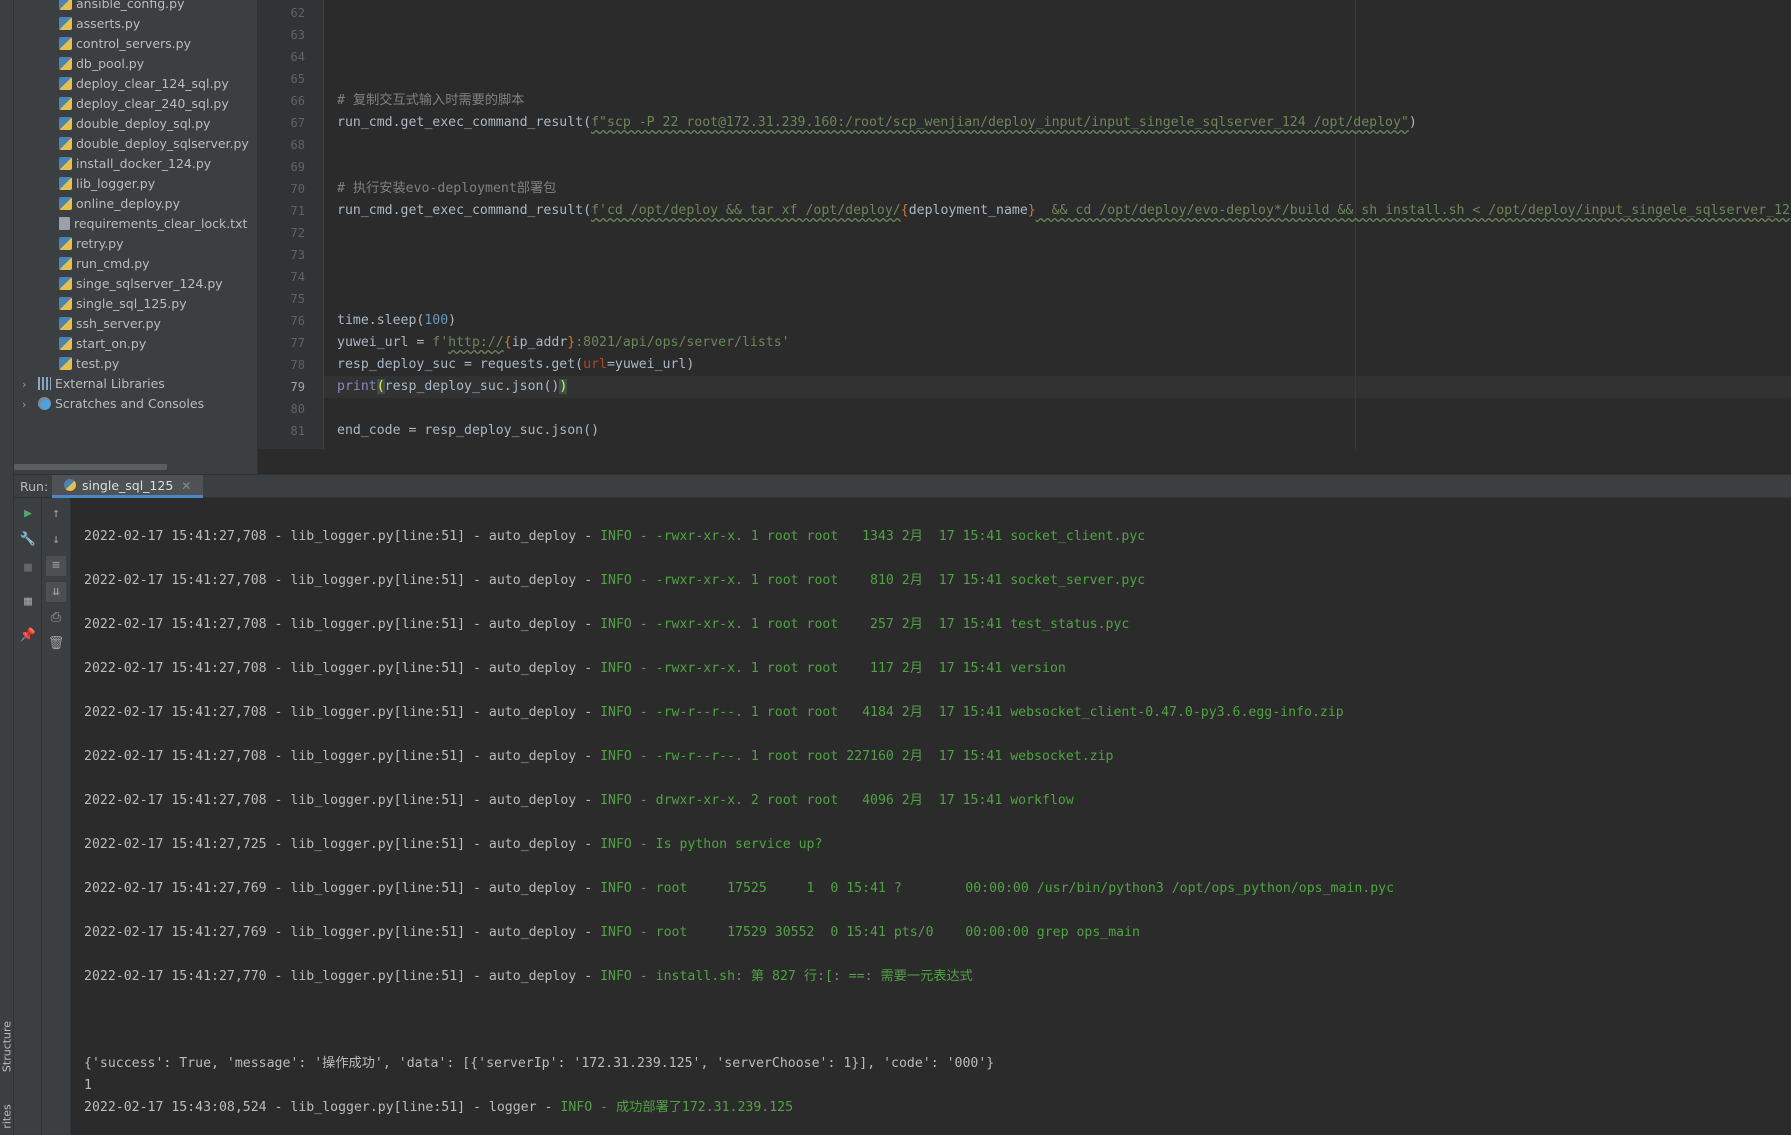 The width and height of the screenshot is (1791, 1135). I want to click on line-number: 80, so click(297, 409).